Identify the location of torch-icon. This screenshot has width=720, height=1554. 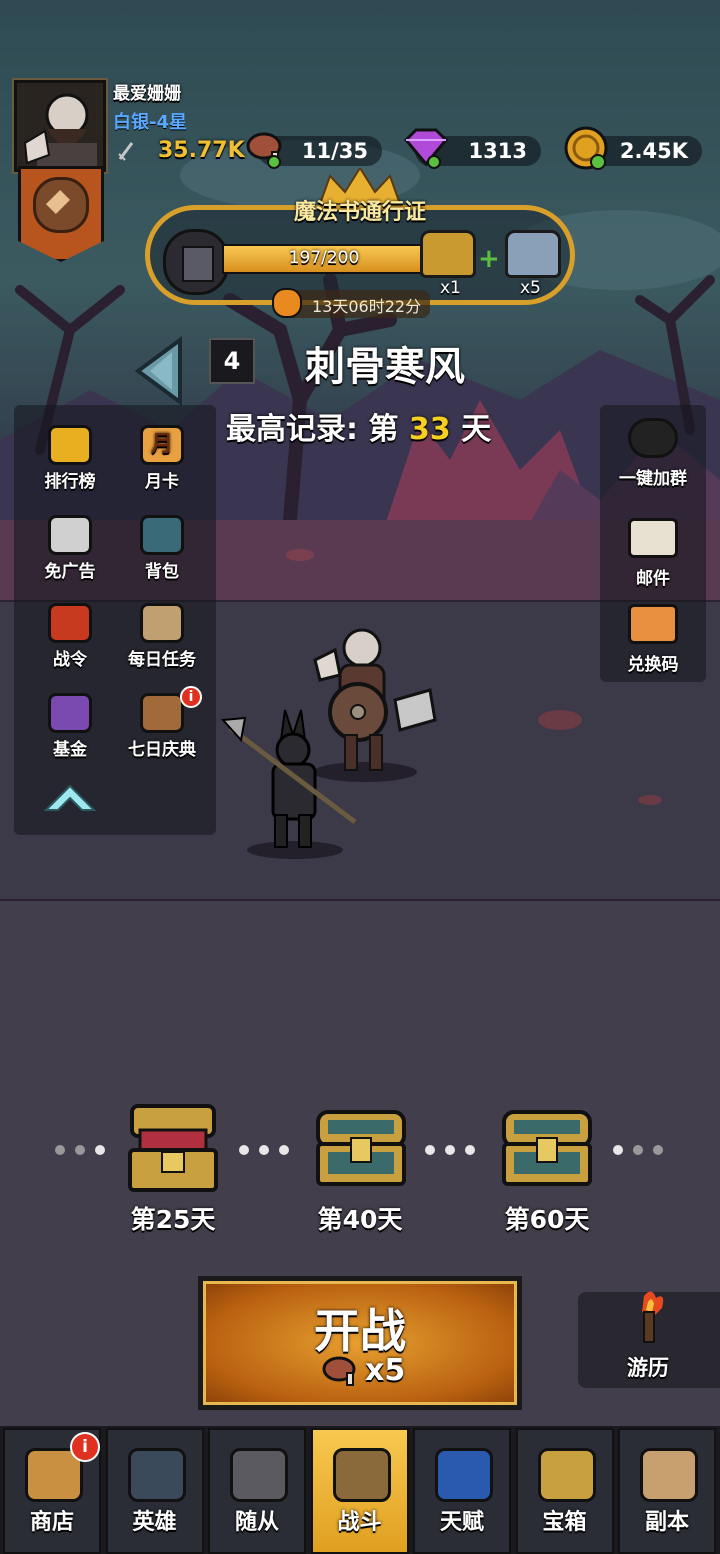
(649, 1318).